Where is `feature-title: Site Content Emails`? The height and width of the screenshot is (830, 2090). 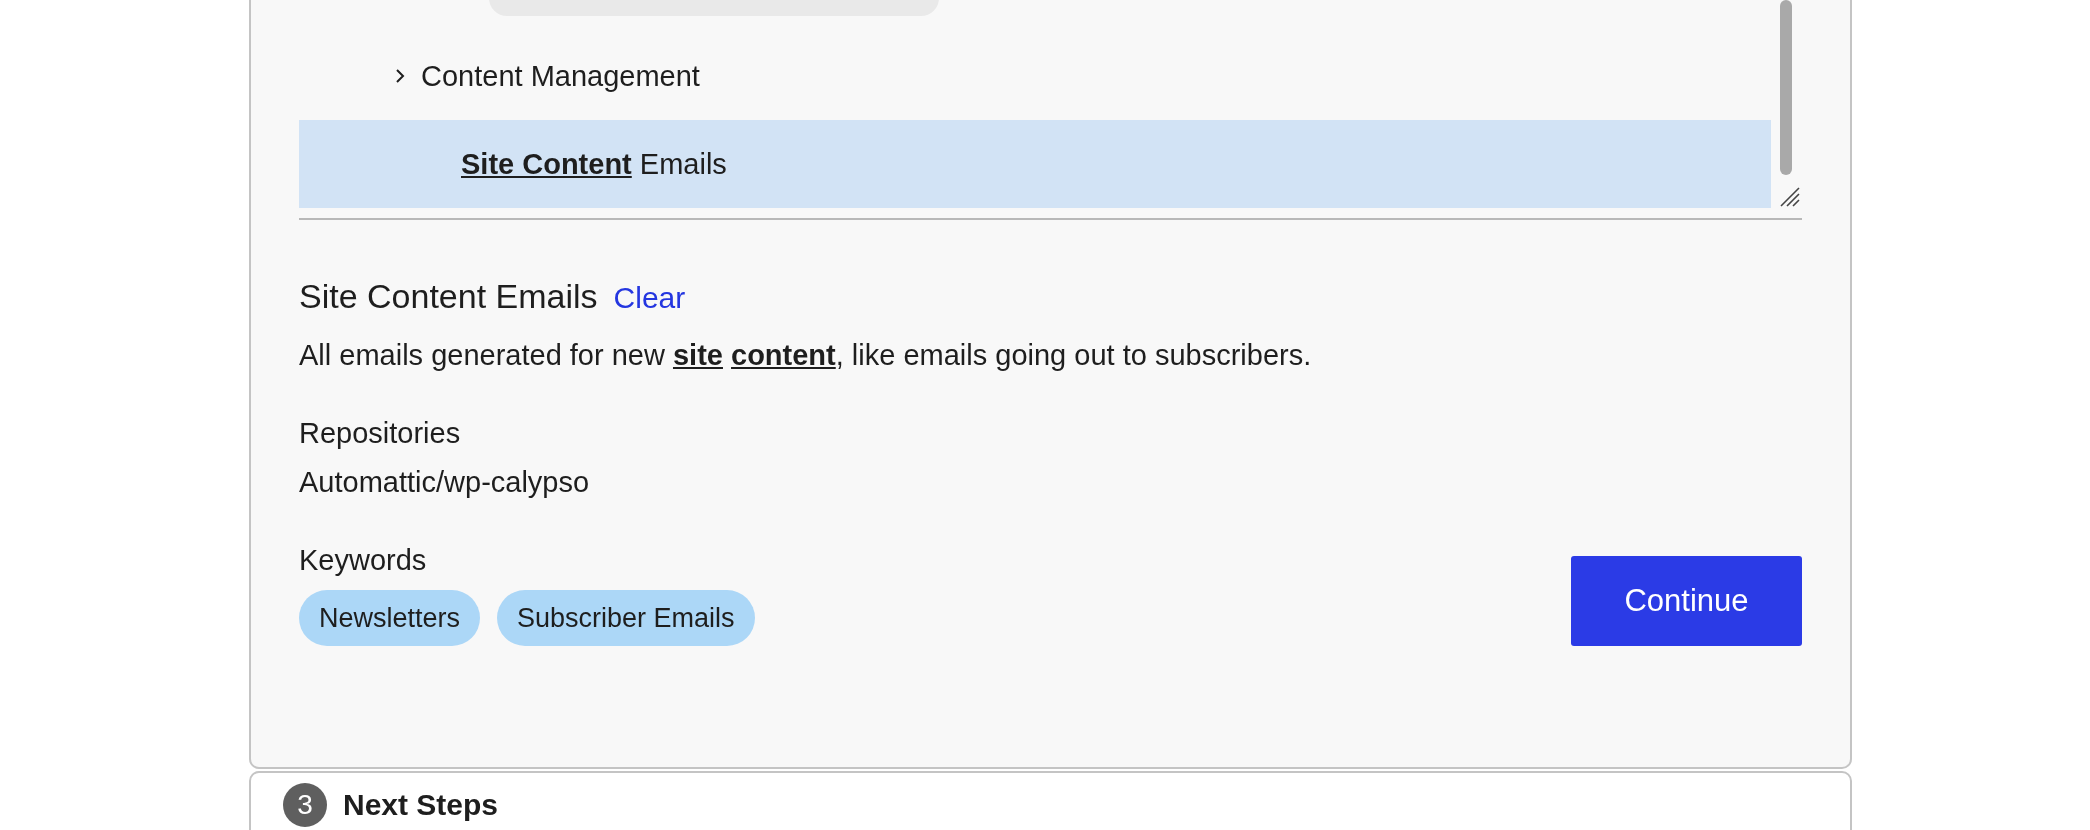 feature-title: Site Content Emails is located at coordinates (448, 296).